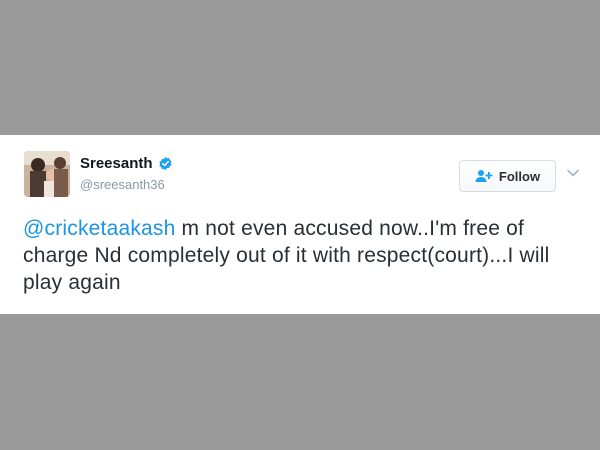  What do you see at coordinates (99, 228) in the screenshot?
I see `mention-link: @cricketaakash` at bounding box center [99, 228].